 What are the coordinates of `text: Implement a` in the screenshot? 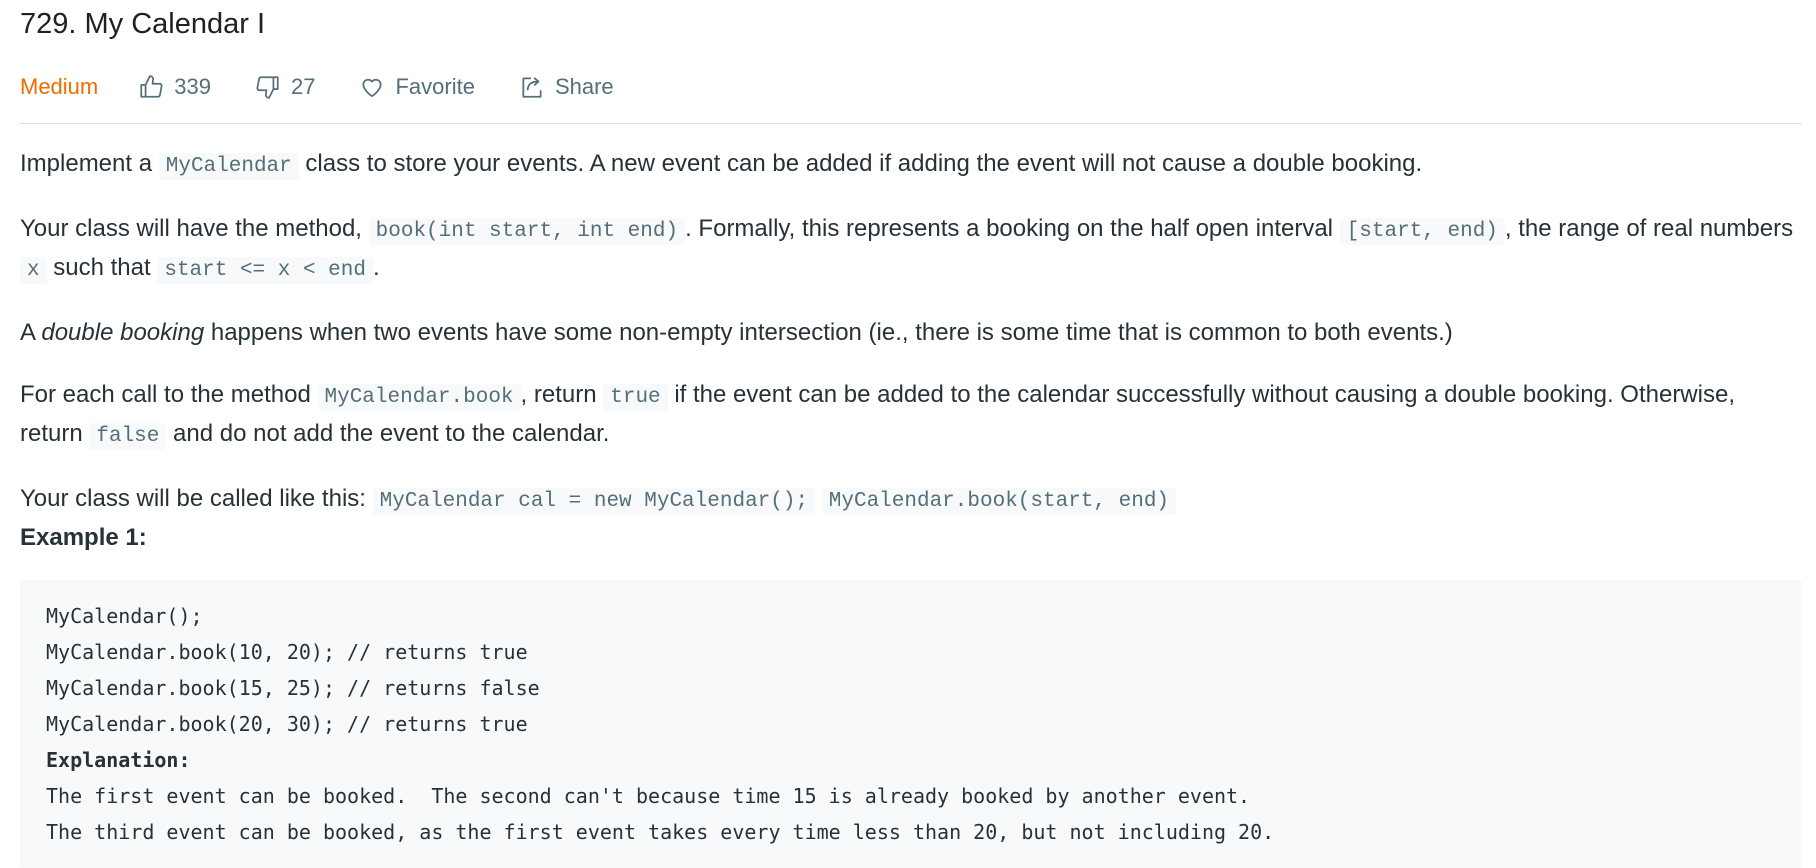 It's located at (89, 163).